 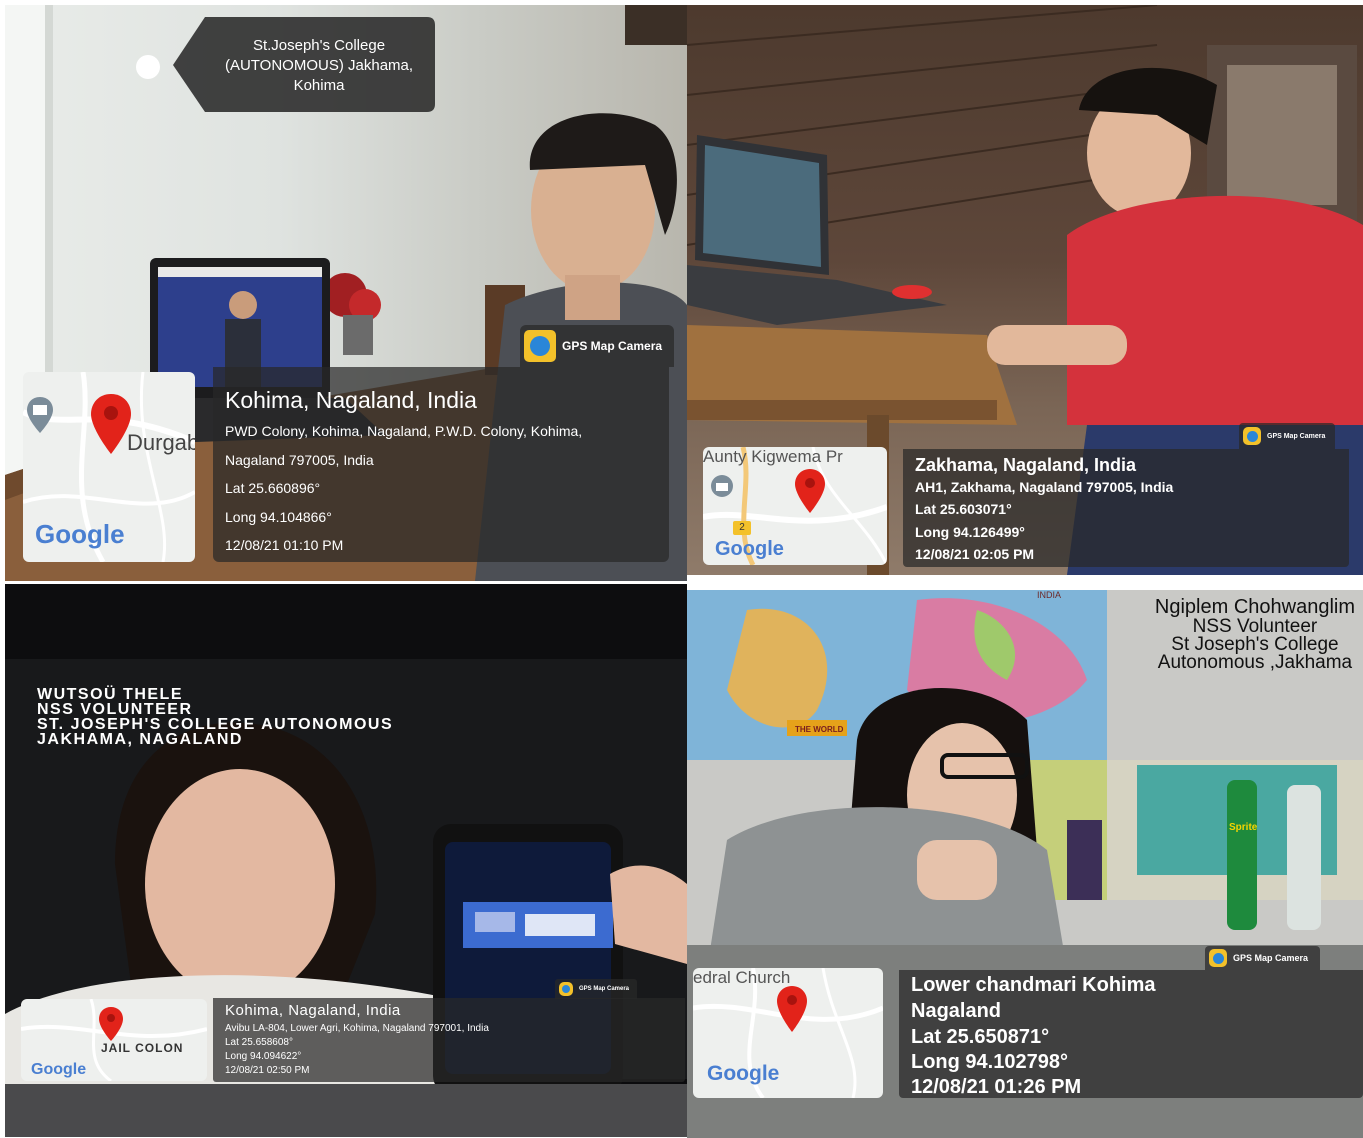 What do you see at coordinates (273, 488) in the screenshot?
I see `latitude: Lat 25.660896°` at bounding box center [273, 488].